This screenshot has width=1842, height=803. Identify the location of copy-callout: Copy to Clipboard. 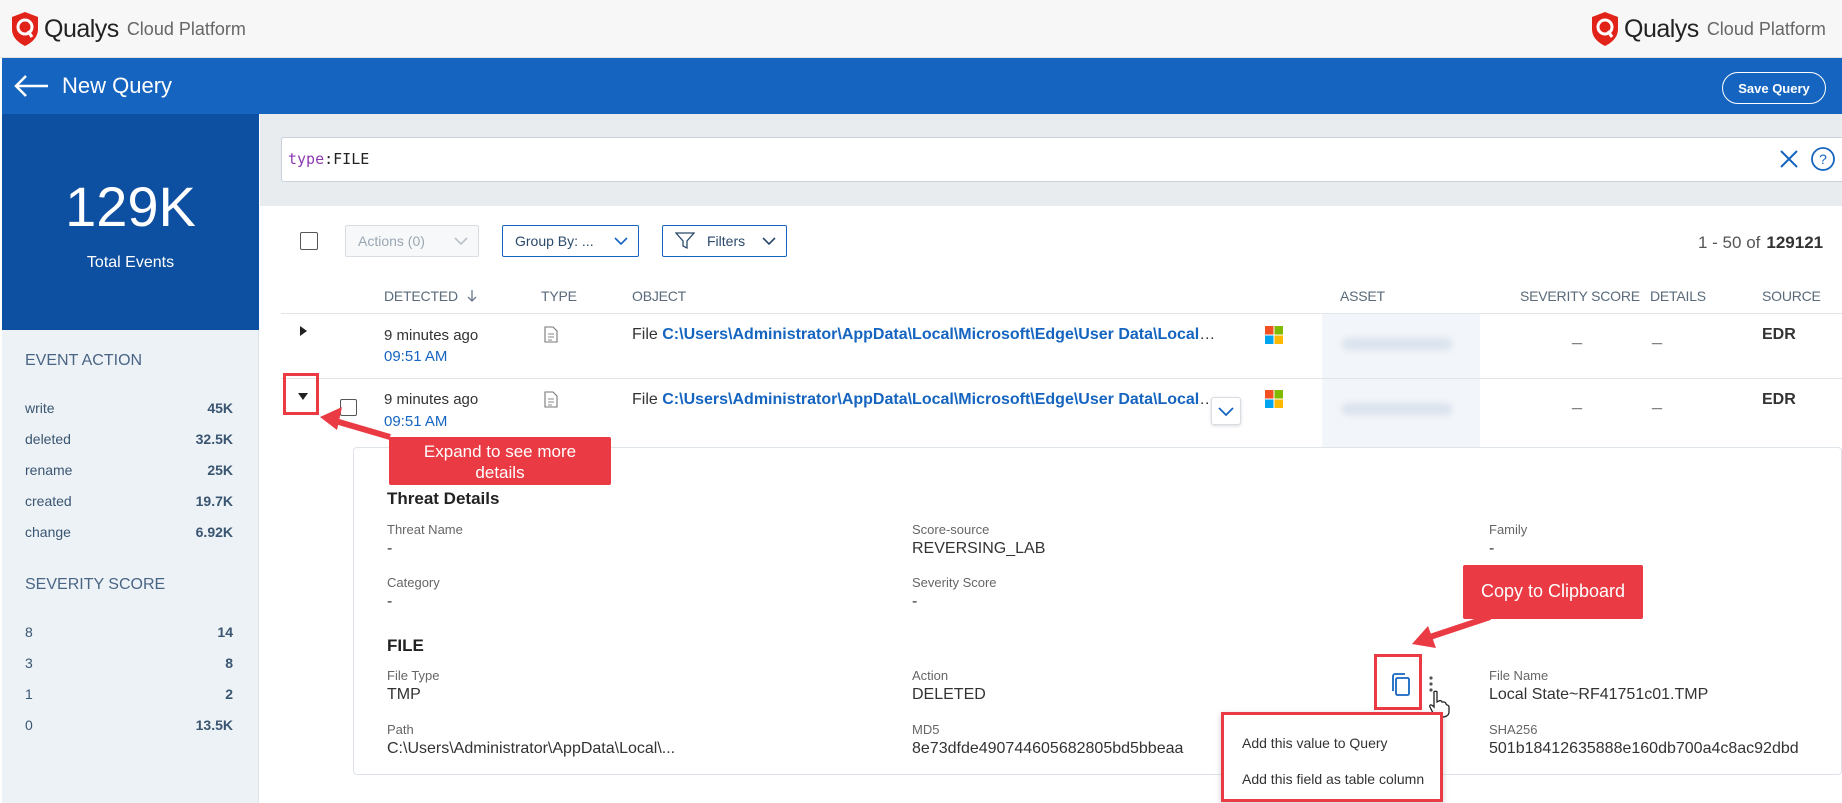
(1553, 592).